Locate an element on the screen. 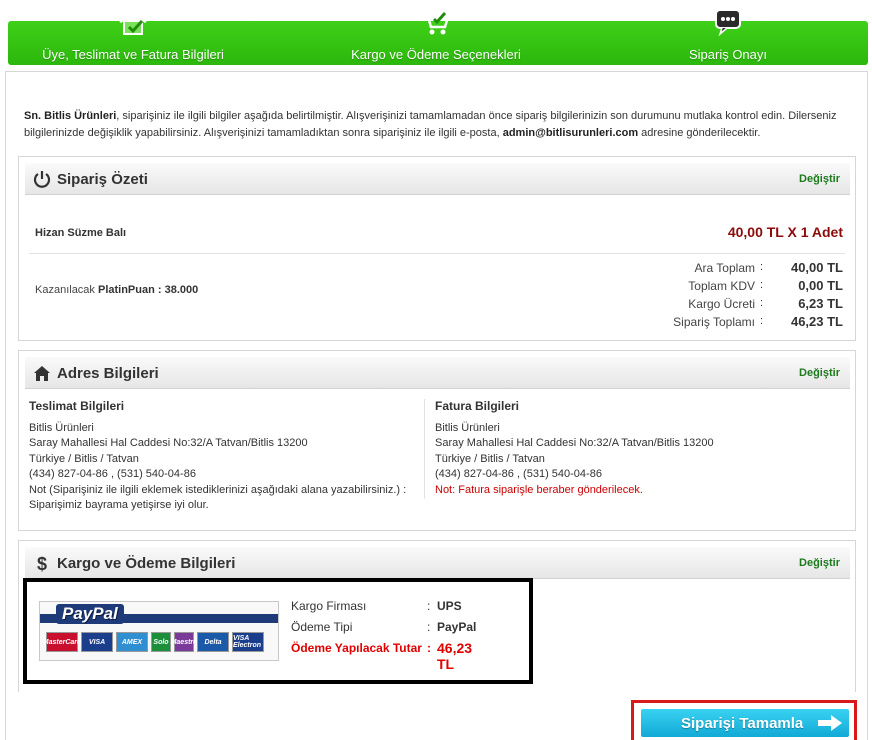 This screenshot has width=872, height=740. order-total-label: Sipariş Toplamı is located at coordinates (714, 322).